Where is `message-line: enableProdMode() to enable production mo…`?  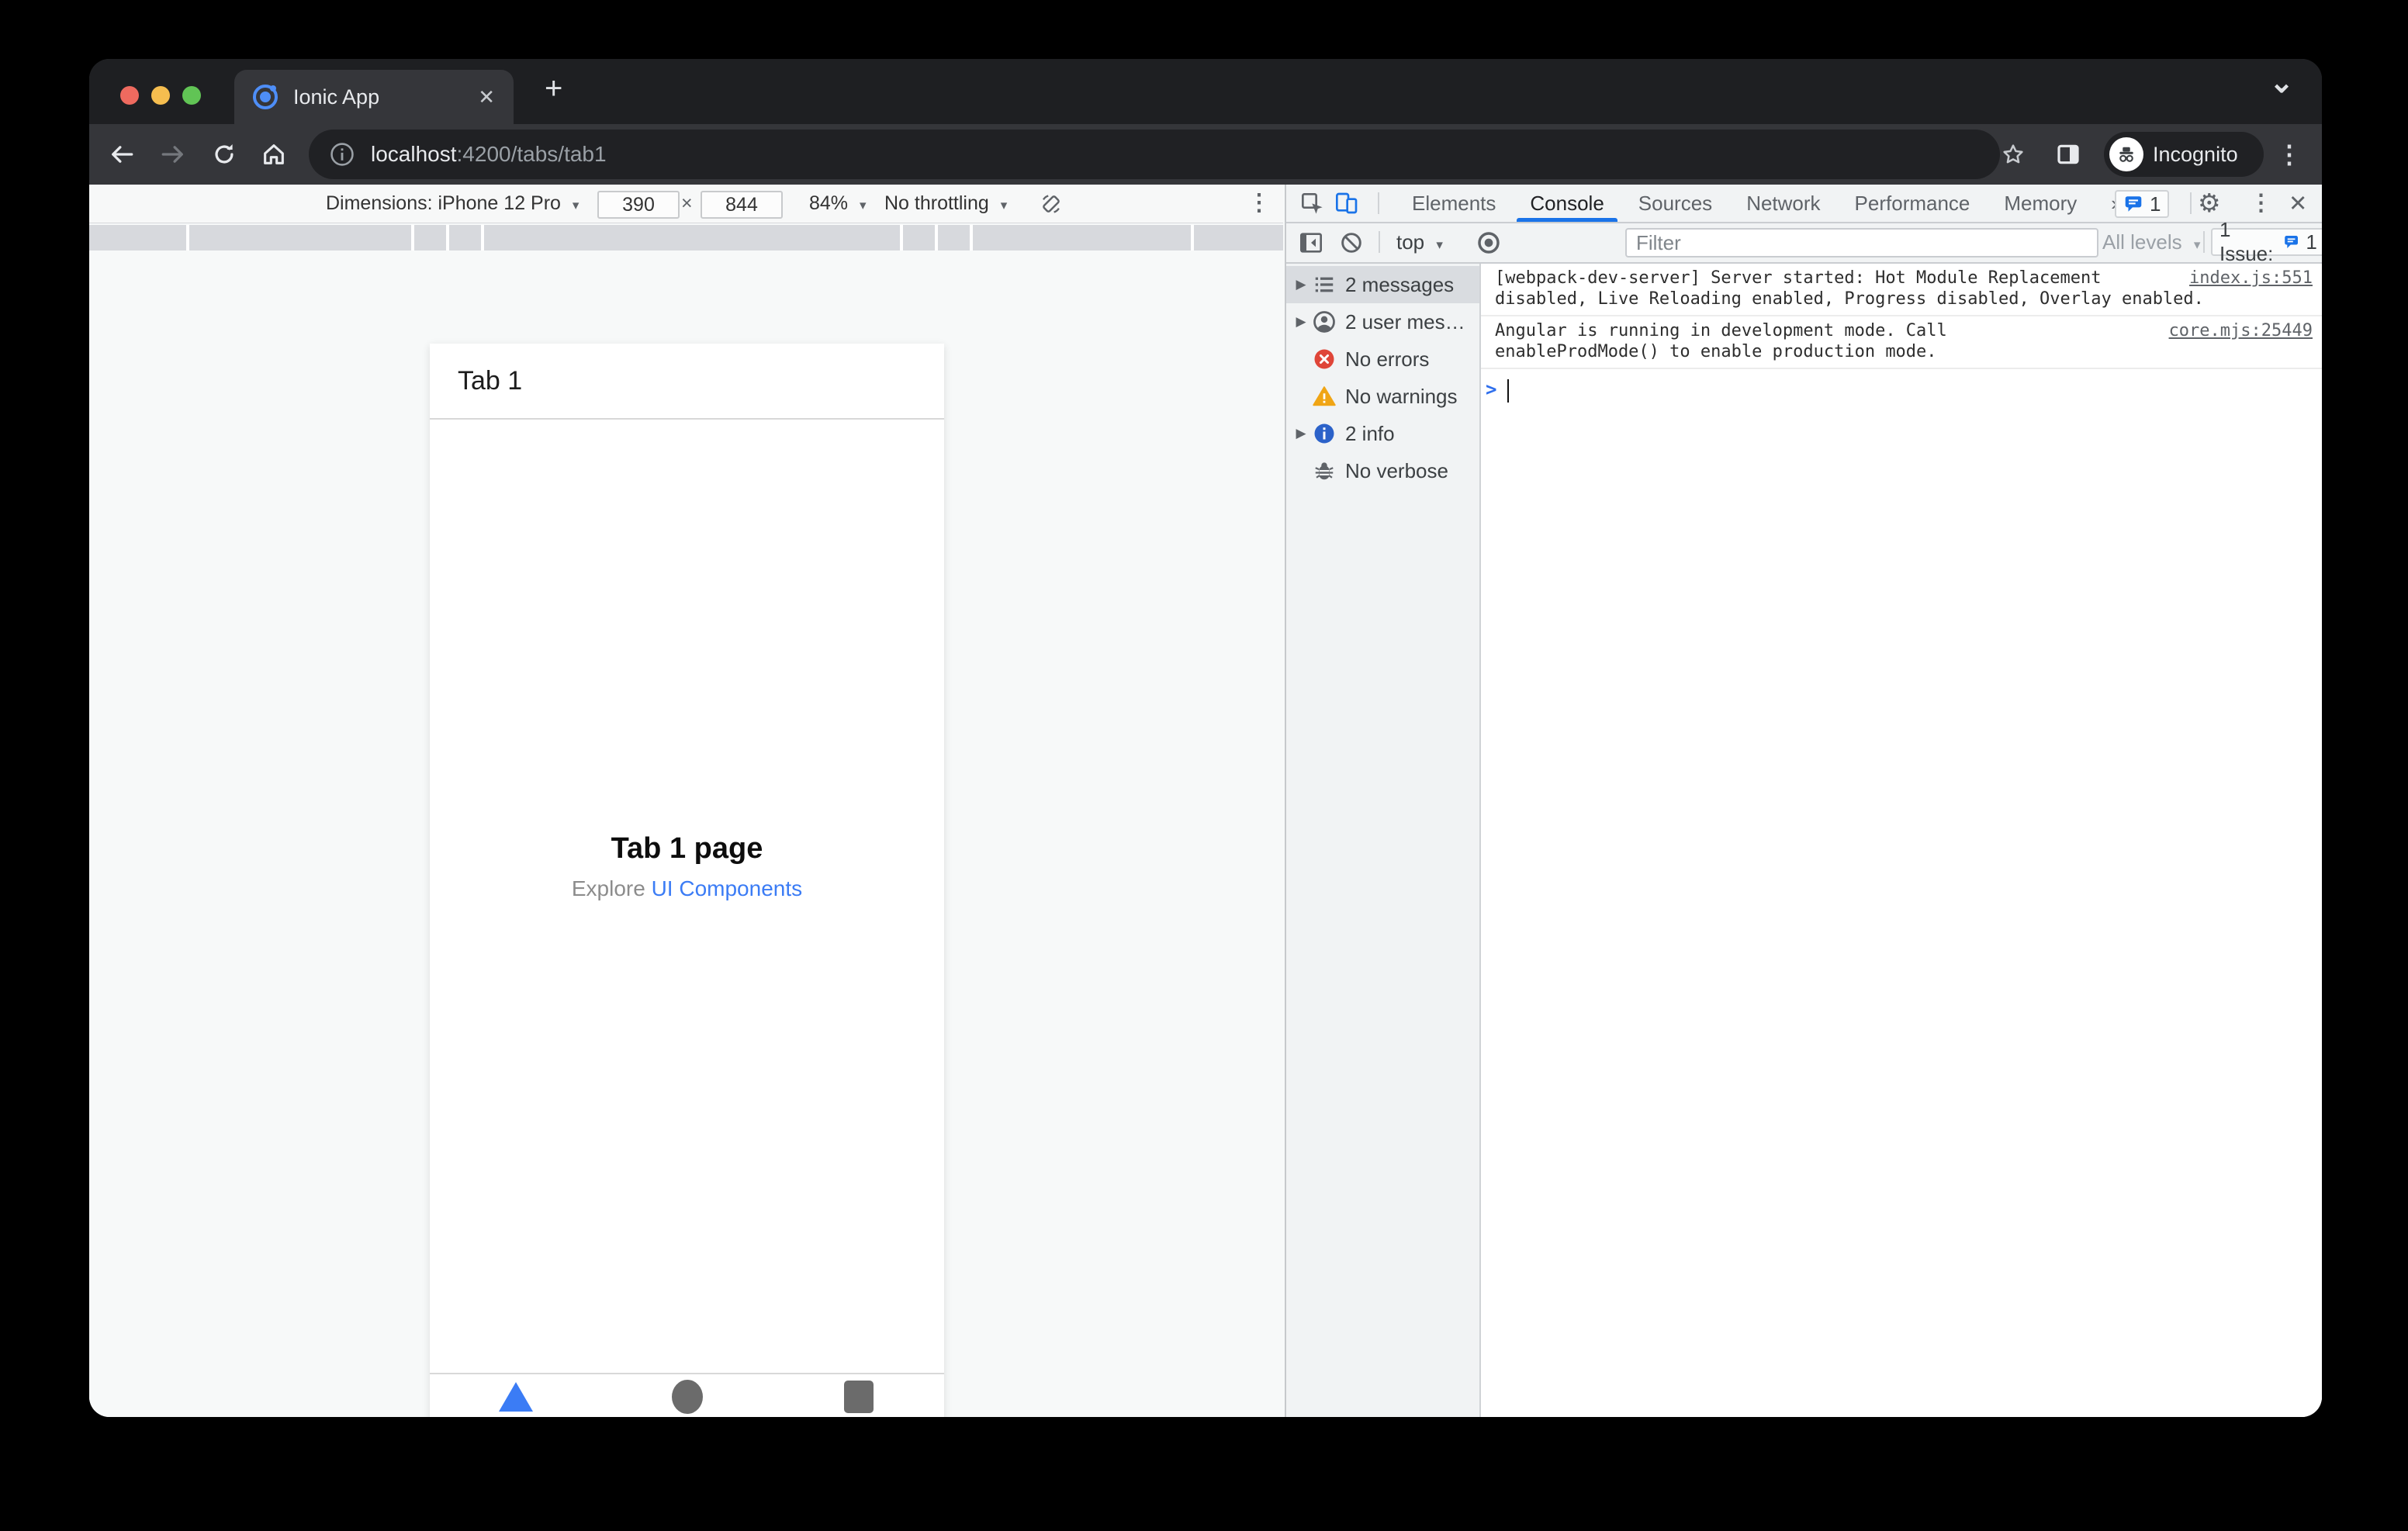 message-line: enableProdMode() to enable production mo… is located at coordinates (1716, 351).